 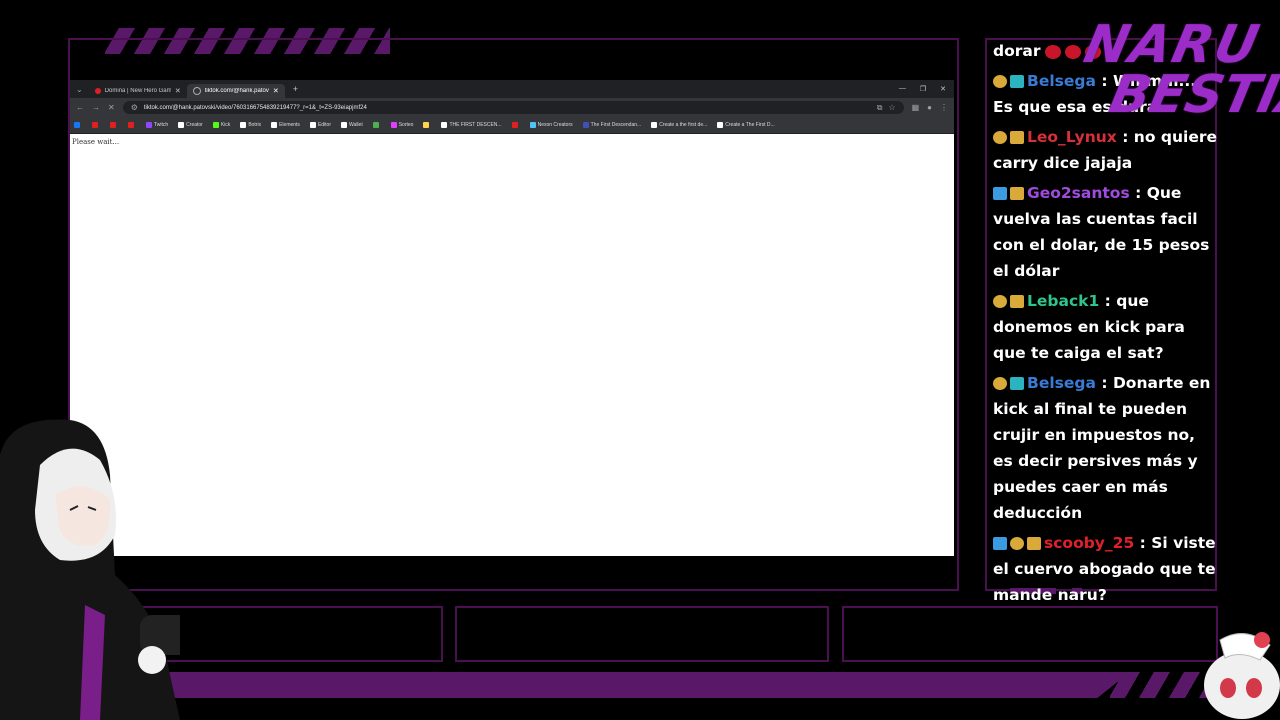 I want to click on bookmark-label: Wallet, so click(x=356, y=125).